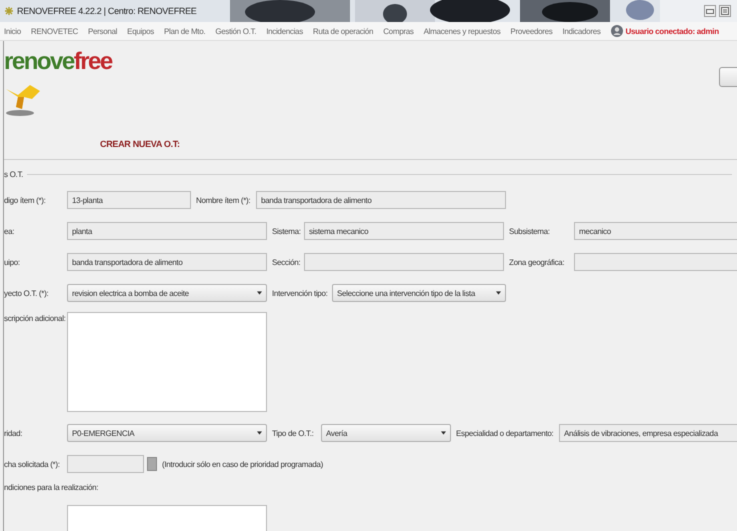 Image resolution: width=737 pixels, height=531 pixels. I want to click on menu-item: Plan de Mto., so click(185, 31).